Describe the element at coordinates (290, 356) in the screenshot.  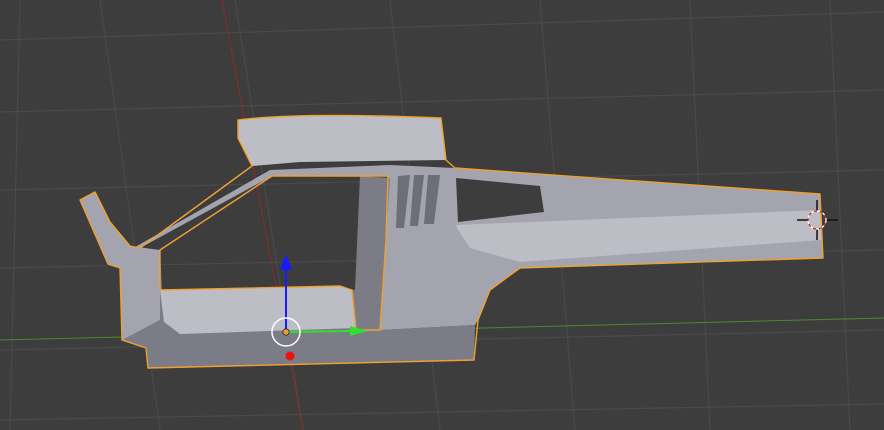
I see `x-axis-handle` at that location.